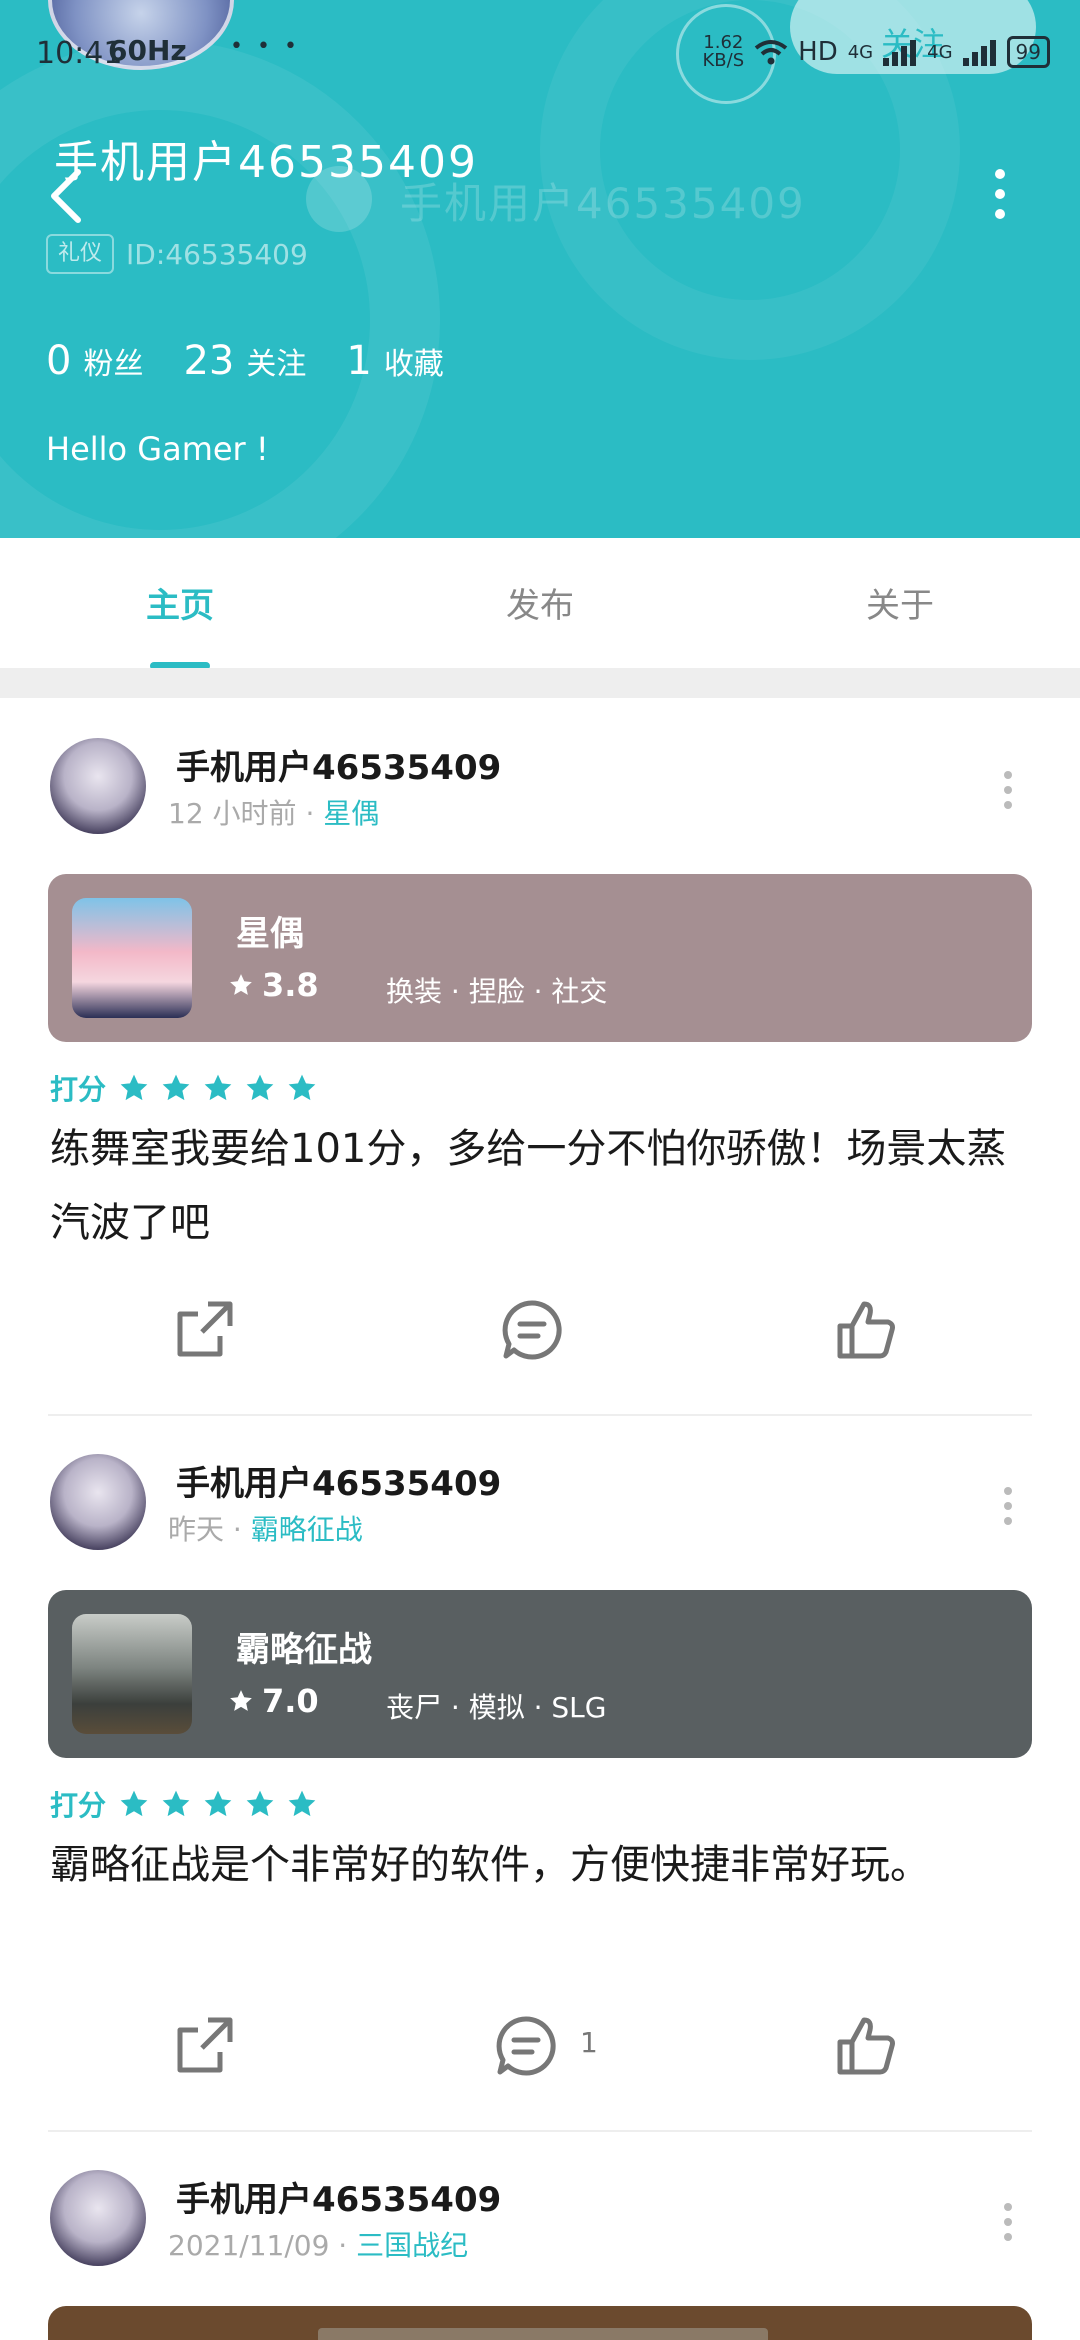 This screenshot has width=1080, height=2340. Describe the element at coordinates (496, 1707) in the screenshot. I see `game-tags: 丧尸 · 模拟 · SLG` at that location.